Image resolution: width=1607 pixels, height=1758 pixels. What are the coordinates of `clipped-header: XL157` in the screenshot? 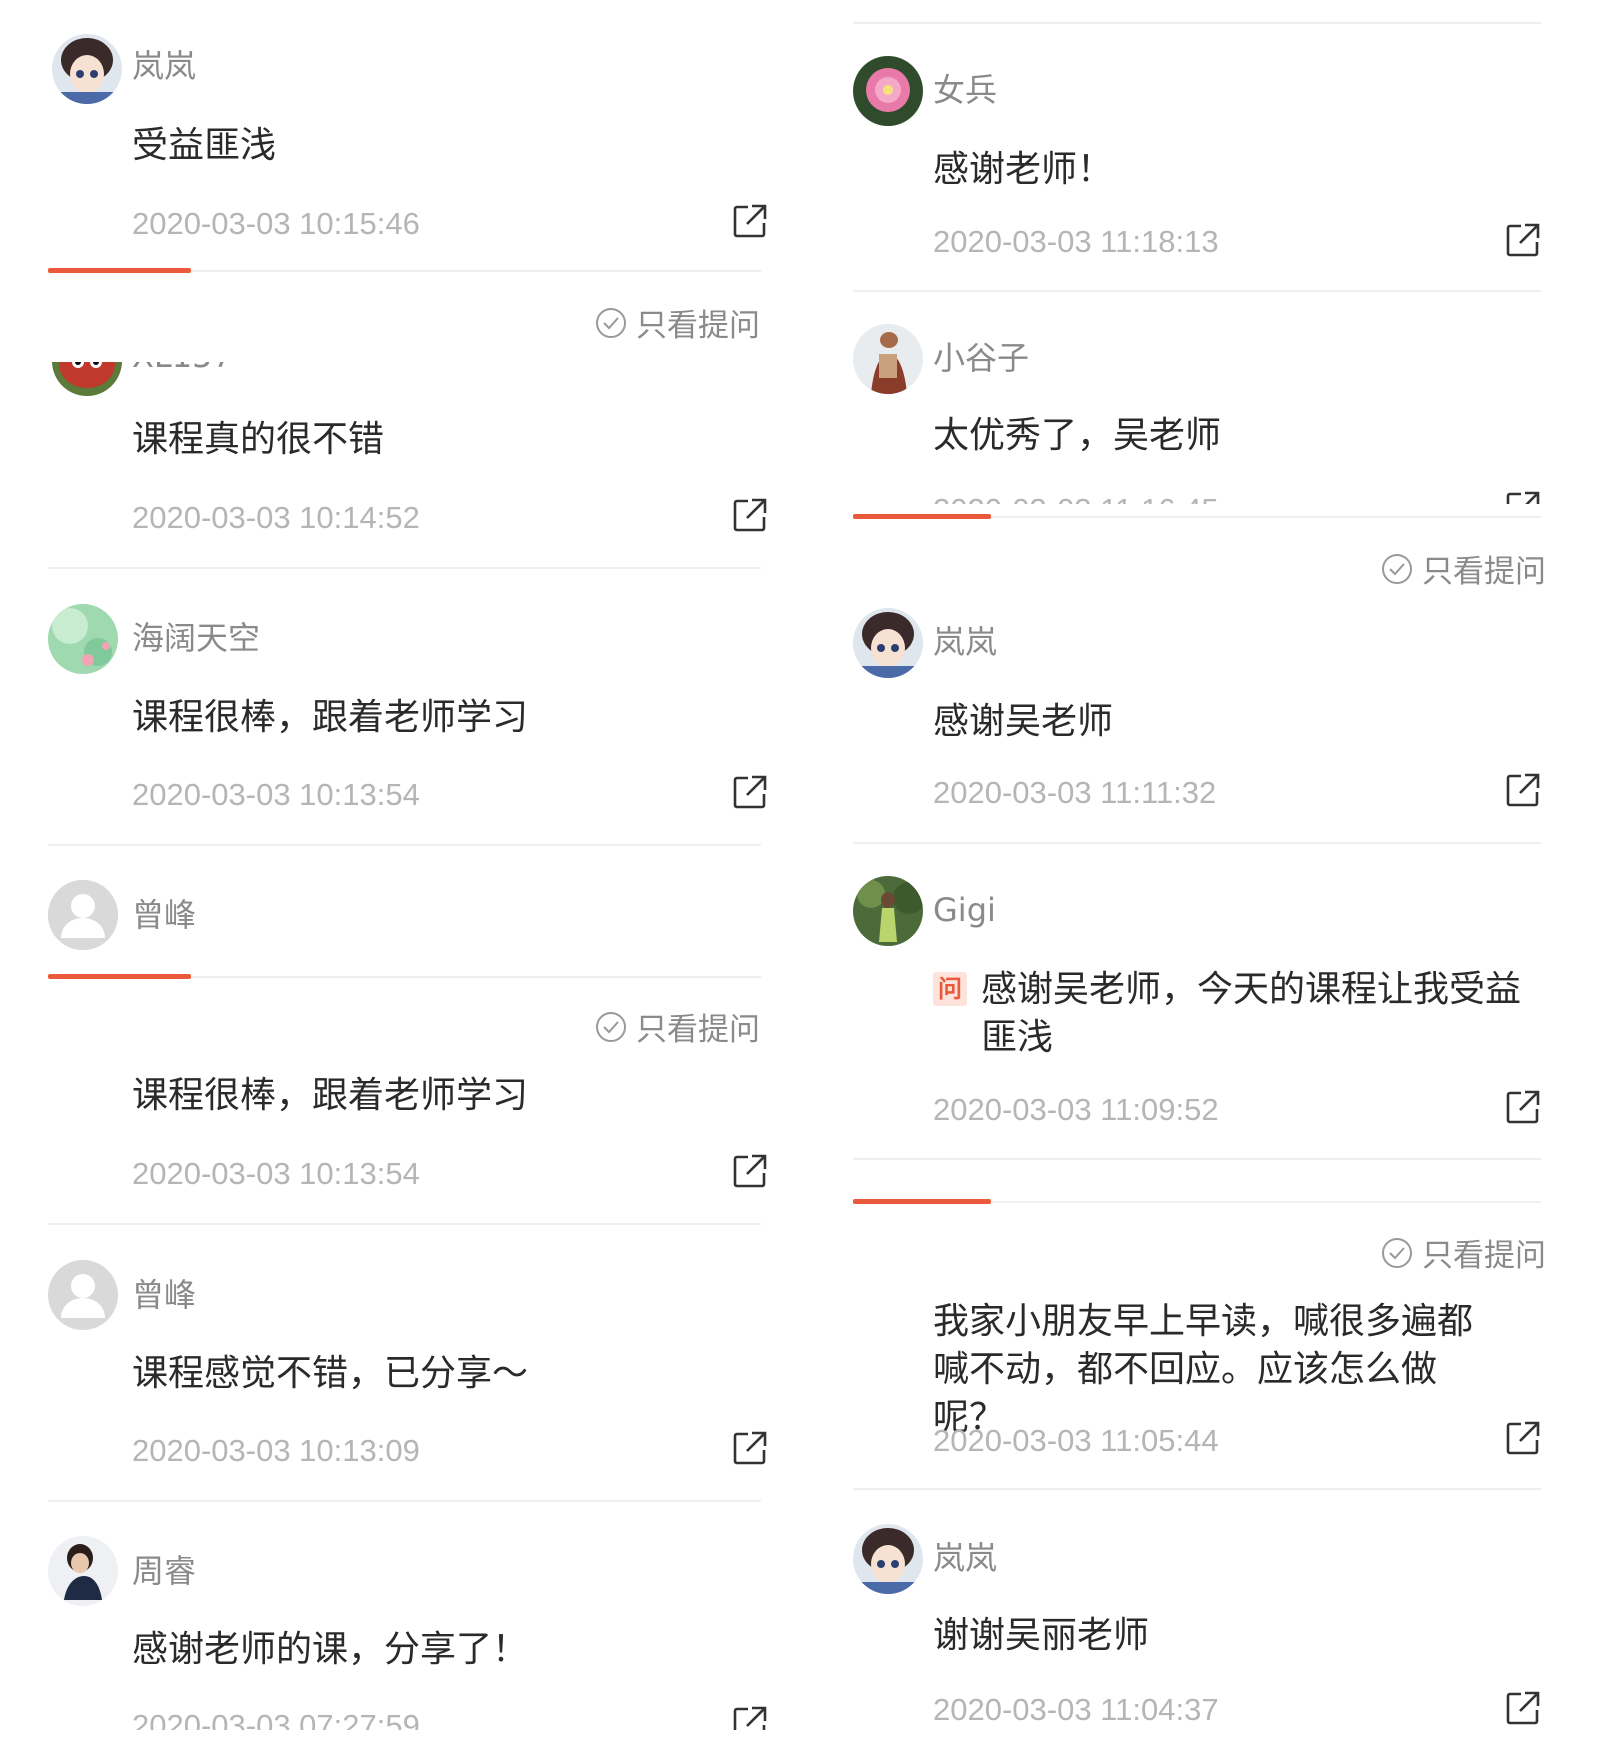 It's located at (409, 382).